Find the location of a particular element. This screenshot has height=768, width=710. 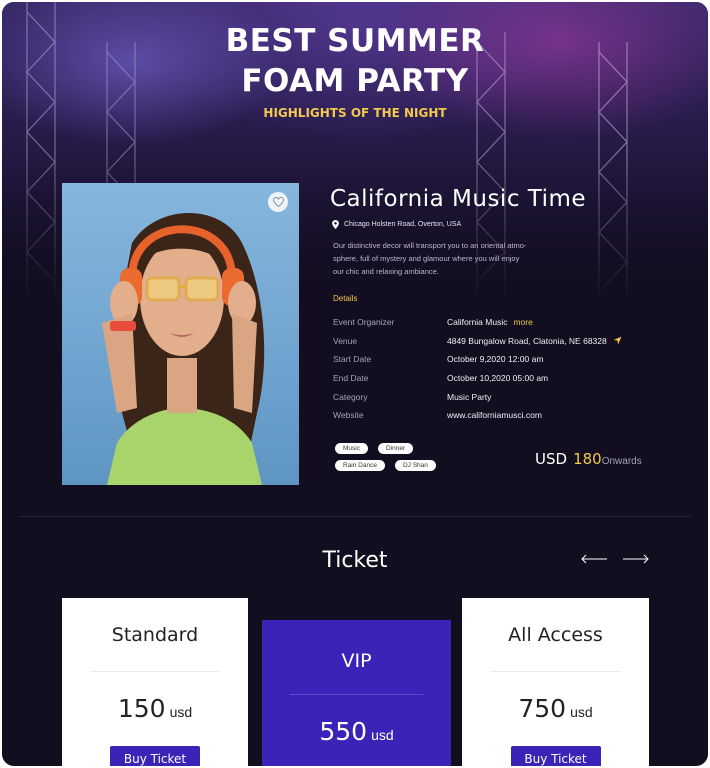

detail-value: October 9,2020 12:00 am is located at coordinates (495, 359).